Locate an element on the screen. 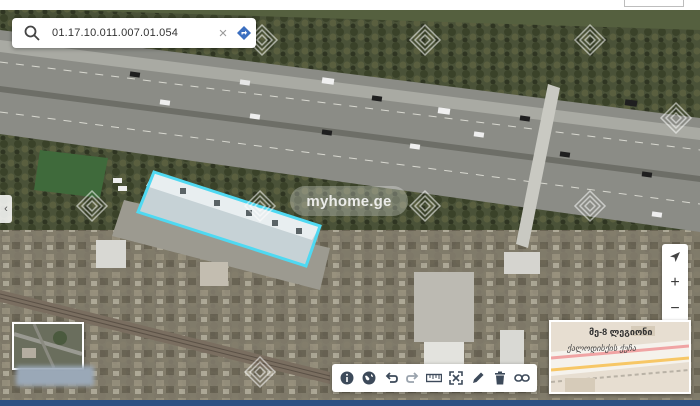 This screenshot has width=700, height=406. zoom-in-button: + is located at coordinates (675, 283).